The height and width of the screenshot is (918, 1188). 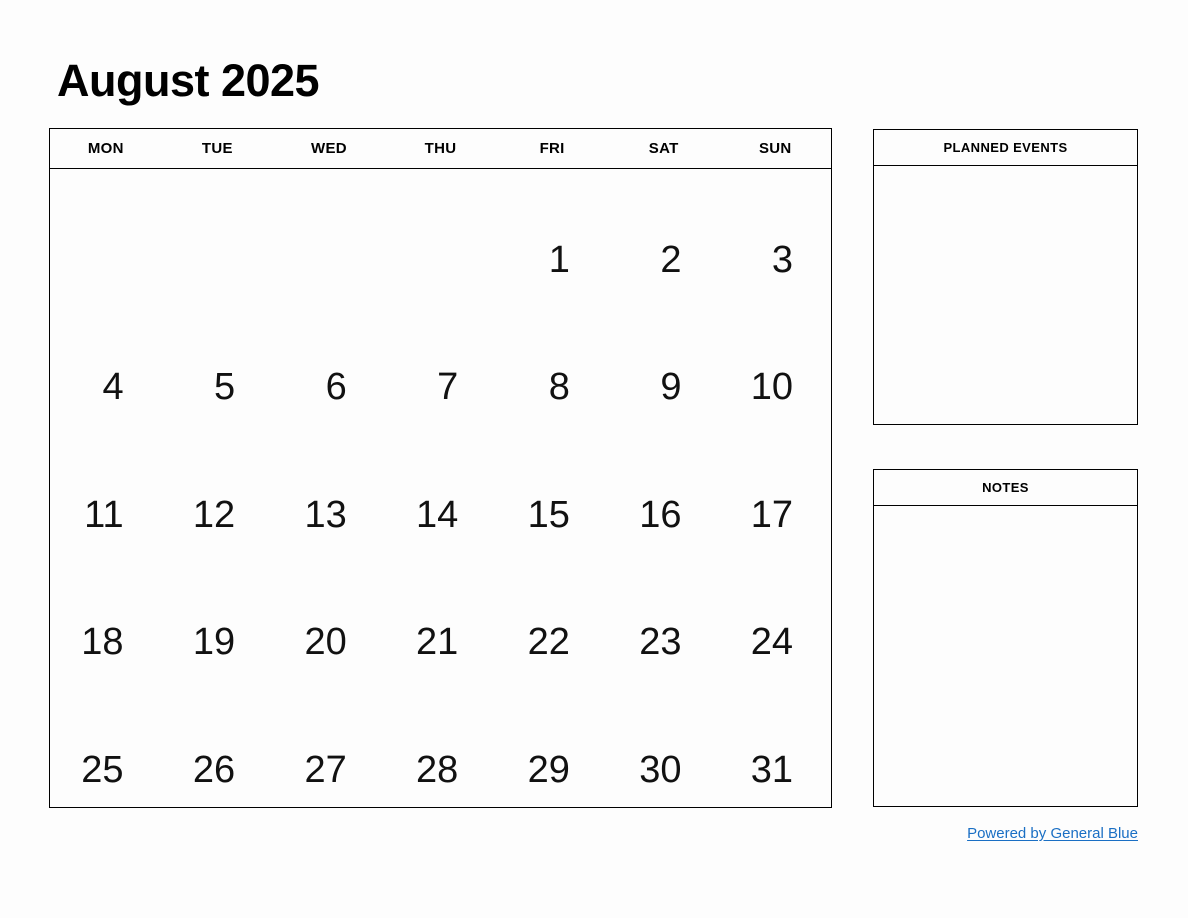 What do you see at coordinates (775, 233) in the screenshot?
I see `day-cell: 3` at bounding box center [775, 233].